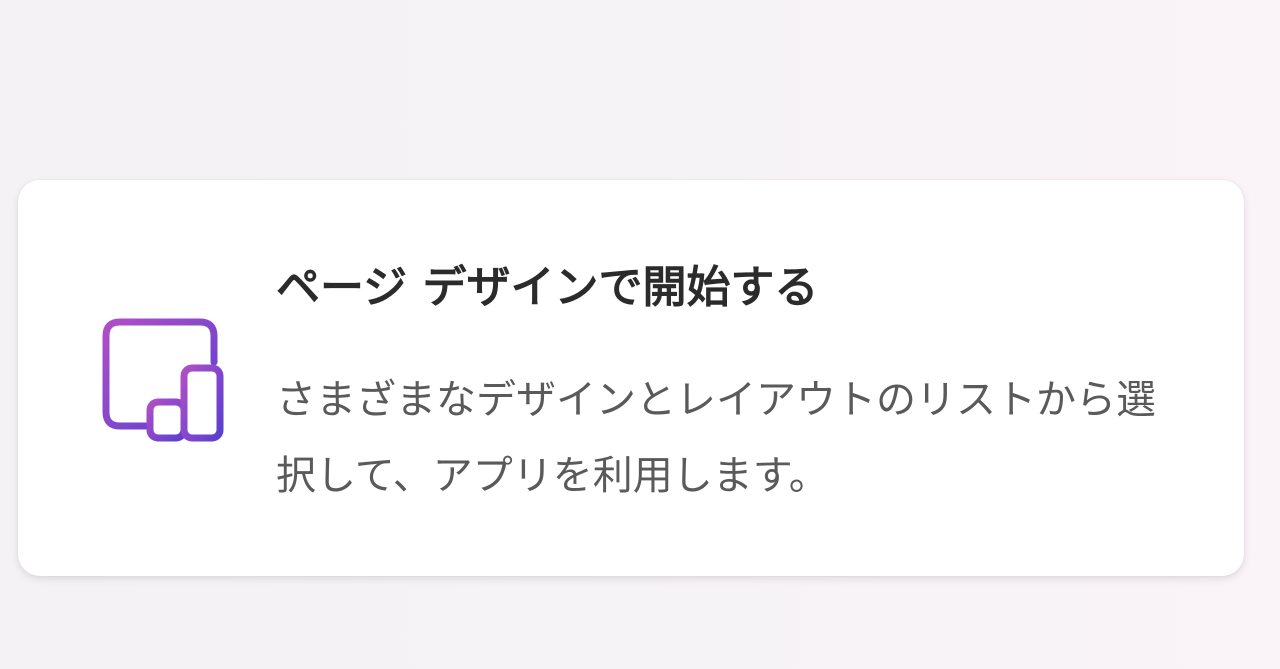  Describe the element at coordinates (716, 438) in the screenshot. I see `card-description: さまざまなデザインとレイアウトのリストから選択して、アプリを利用します。` at that location.